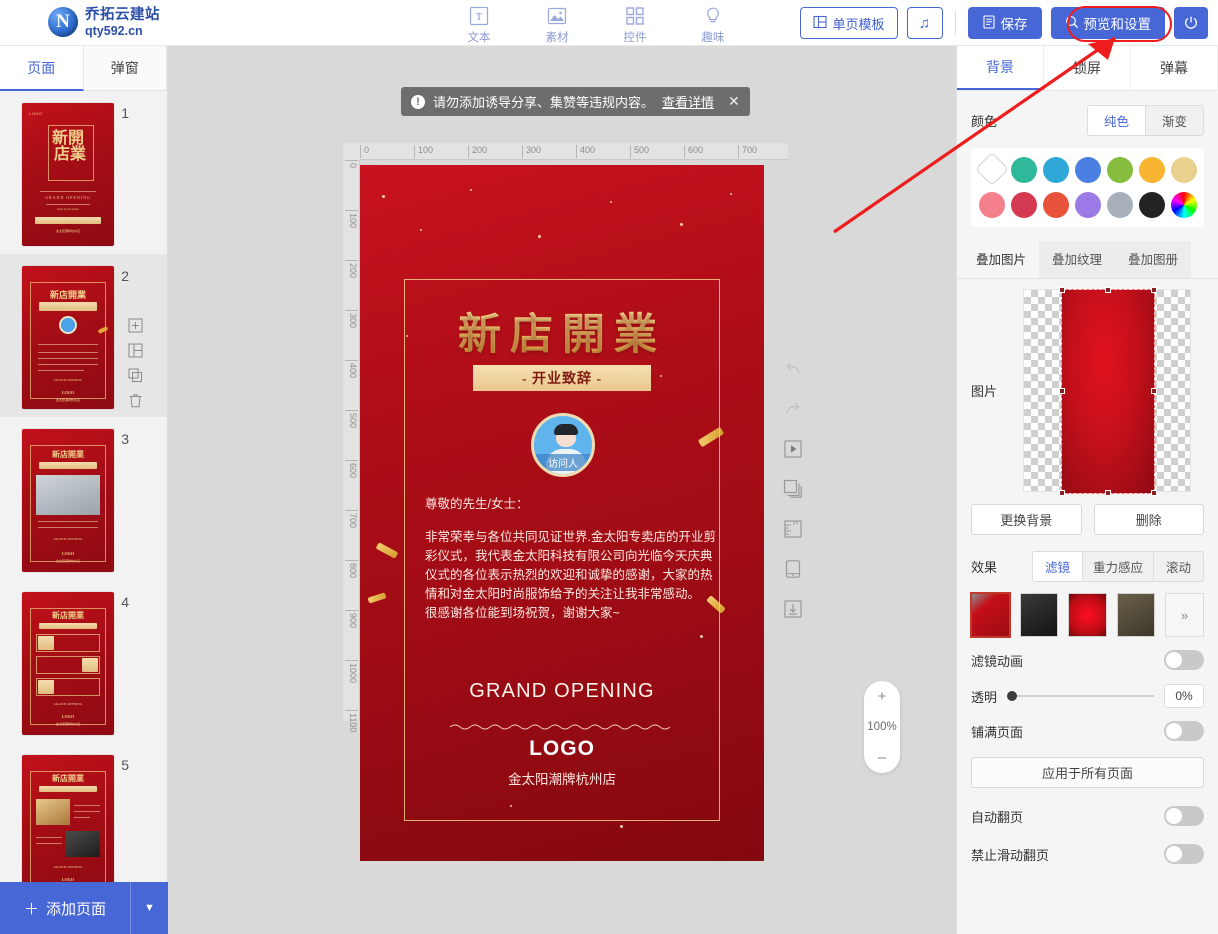 This screenshot has width=1218, height=934. What do you see at coordinates (1024, 205) in the screenshot?
I see `swatch-crimson` at bounding box center [1024, 205].